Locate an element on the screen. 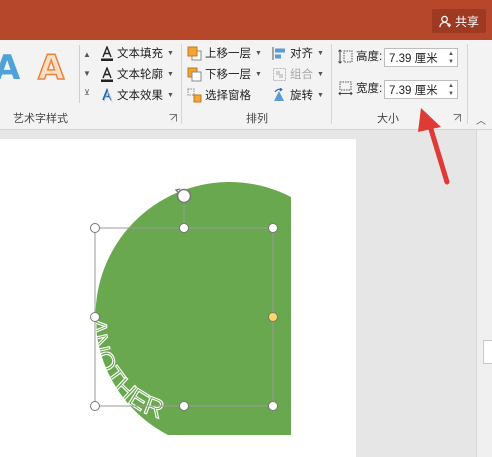 This screenshot has height=457, width=492. resize-handle-top is located at coordinates (184, 228).